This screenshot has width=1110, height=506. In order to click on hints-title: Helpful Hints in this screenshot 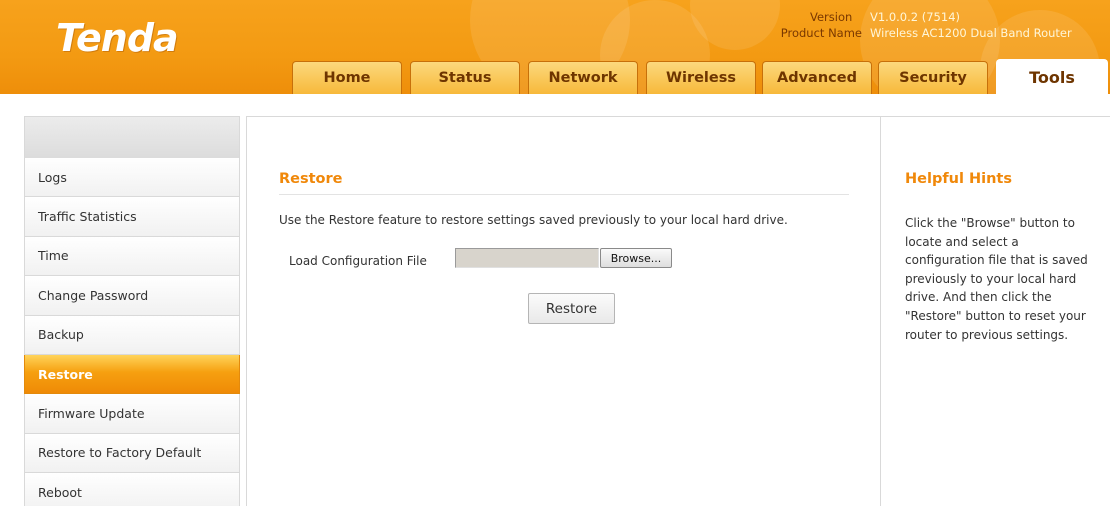, I will do `click(958, 179)`.